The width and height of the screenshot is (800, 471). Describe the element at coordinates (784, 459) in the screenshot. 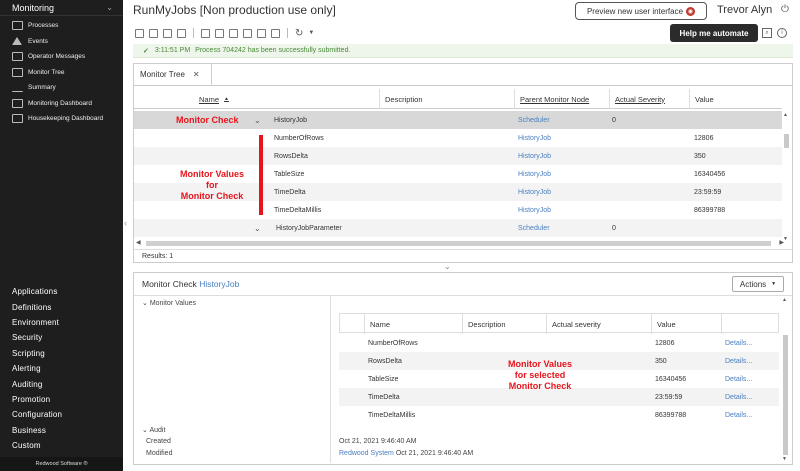

I see `scroll-down-icon: ▼` at that location.